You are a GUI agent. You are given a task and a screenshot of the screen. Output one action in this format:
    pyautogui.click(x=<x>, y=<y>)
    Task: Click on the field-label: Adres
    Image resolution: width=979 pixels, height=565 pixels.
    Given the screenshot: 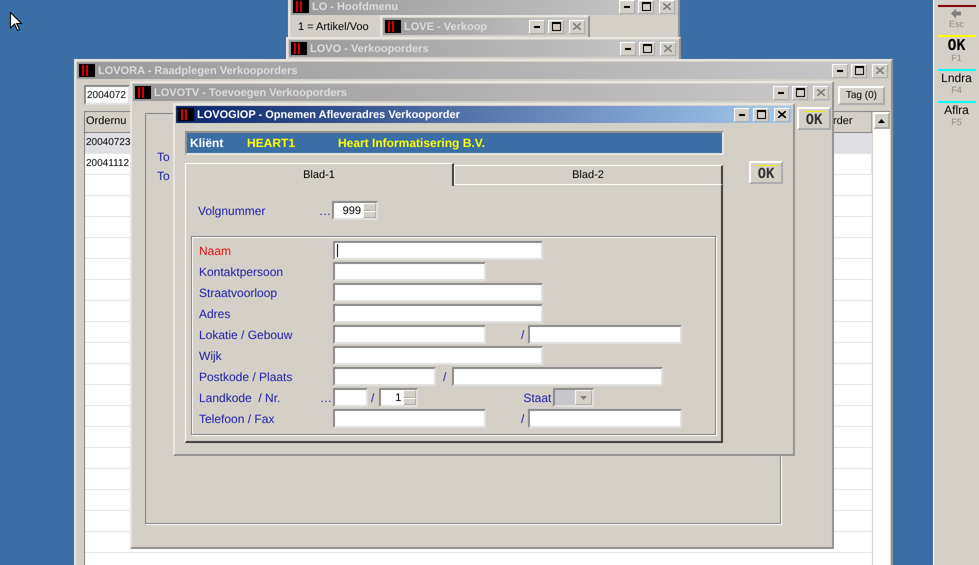 What is the action you would take?
    pyautogui.click(x=215, y=313)
    